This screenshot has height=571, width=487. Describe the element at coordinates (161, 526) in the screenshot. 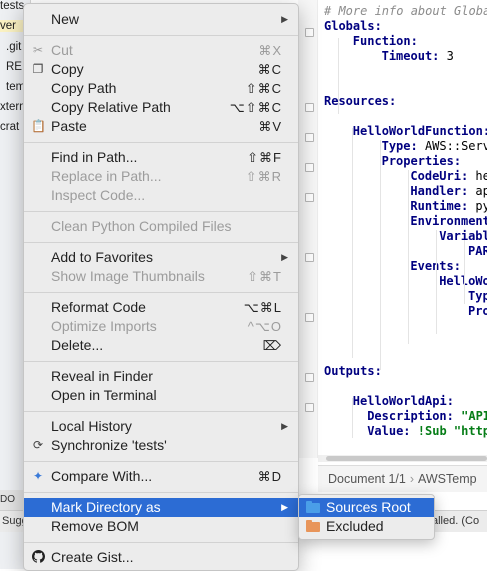

I see `menu-item-remove-bom: Remove BOM` at that location.